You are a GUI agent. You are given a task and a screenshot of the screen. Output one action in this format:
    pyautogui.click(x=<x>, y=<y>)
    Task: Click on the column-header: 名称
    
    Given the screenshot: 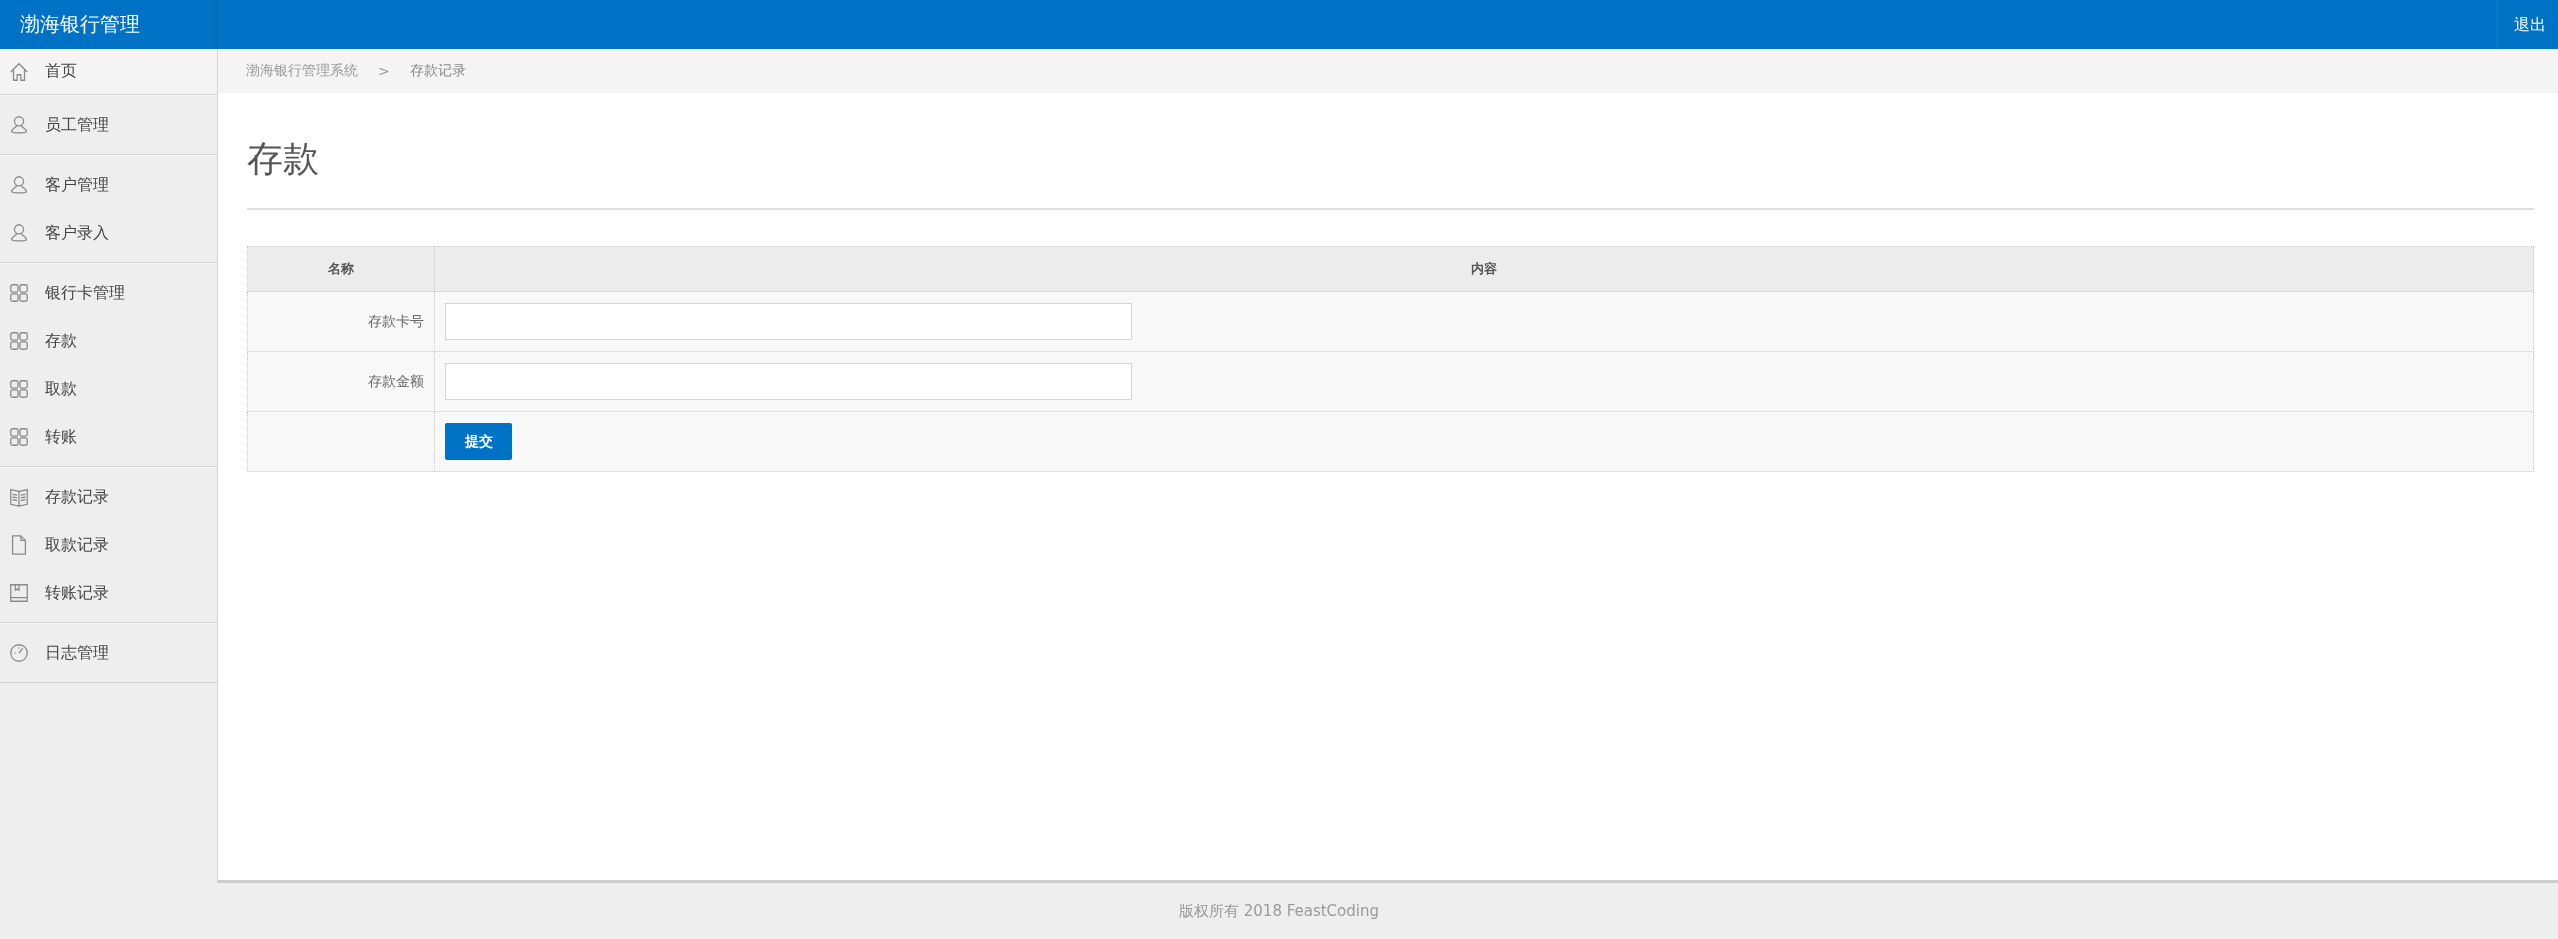 What is the action you would take?
    pyautogui.click(x=341, y=269)
    